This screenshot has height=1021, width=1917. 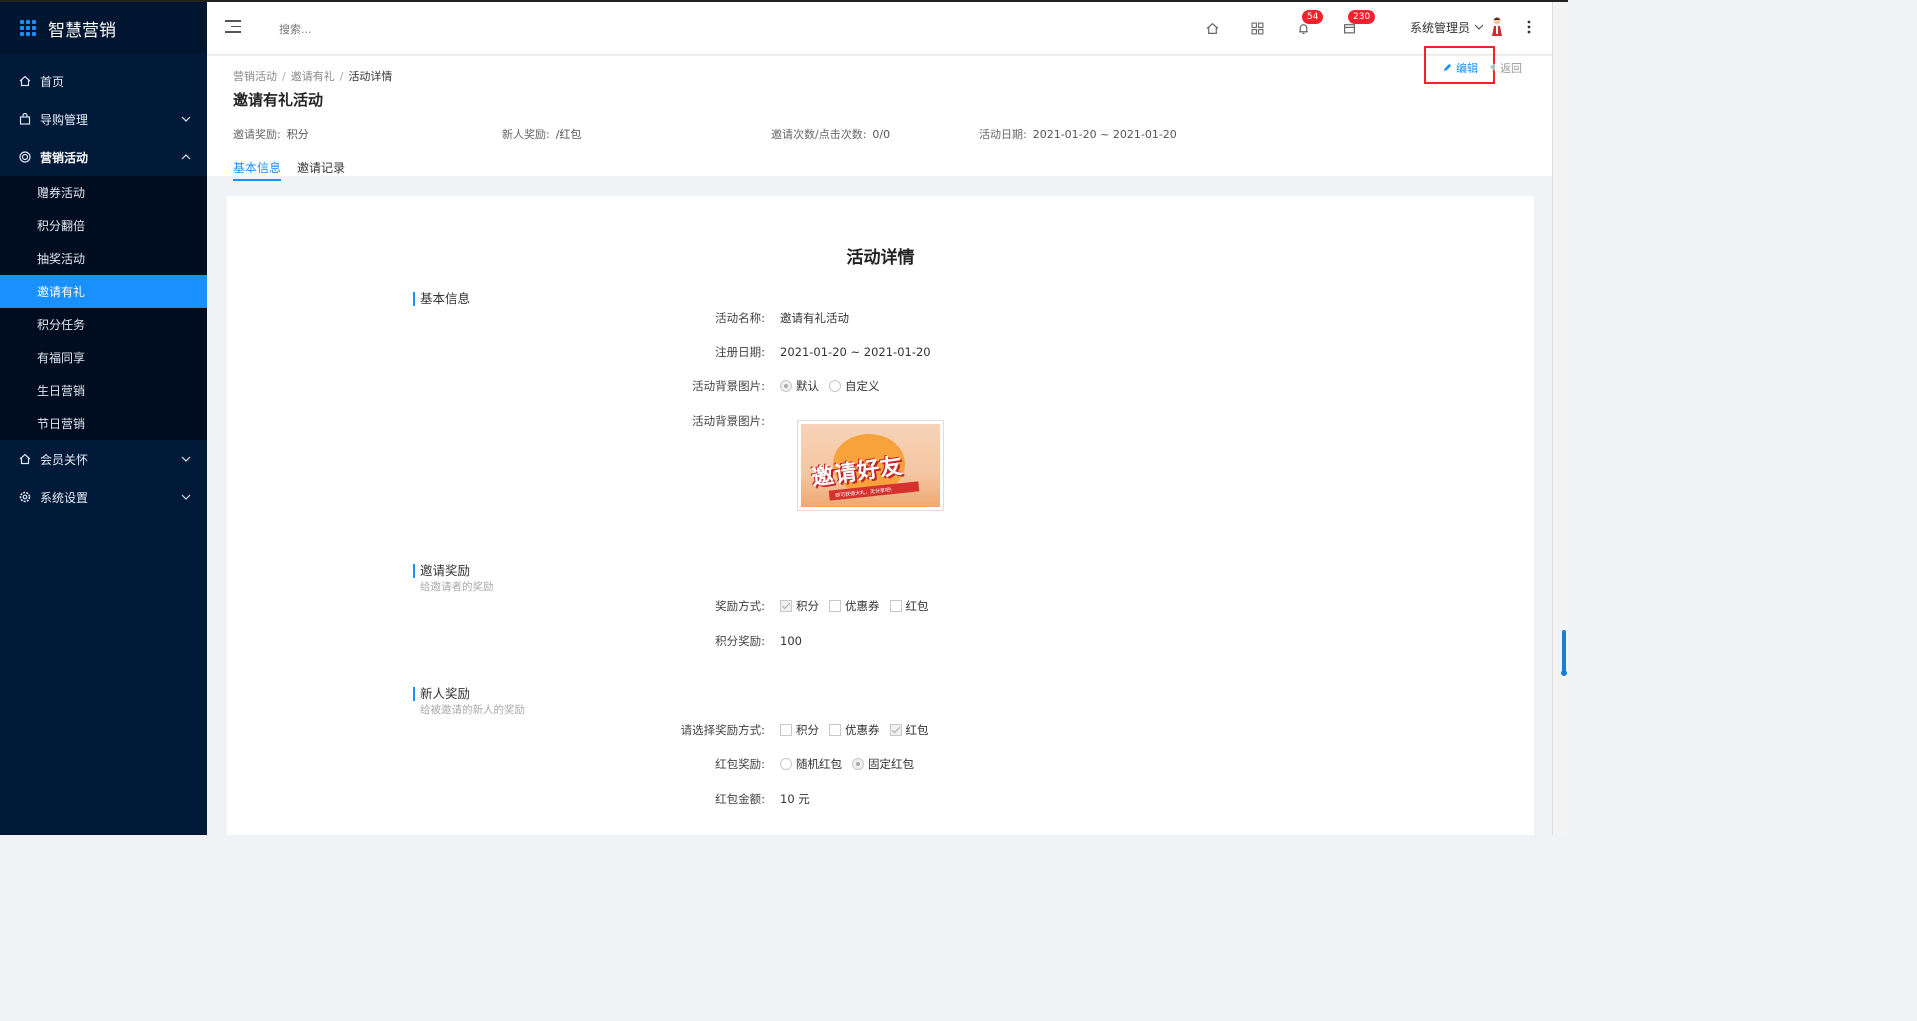 I want to click on sidebar-item-label: 会员关怀, so click(x=64, y=459).